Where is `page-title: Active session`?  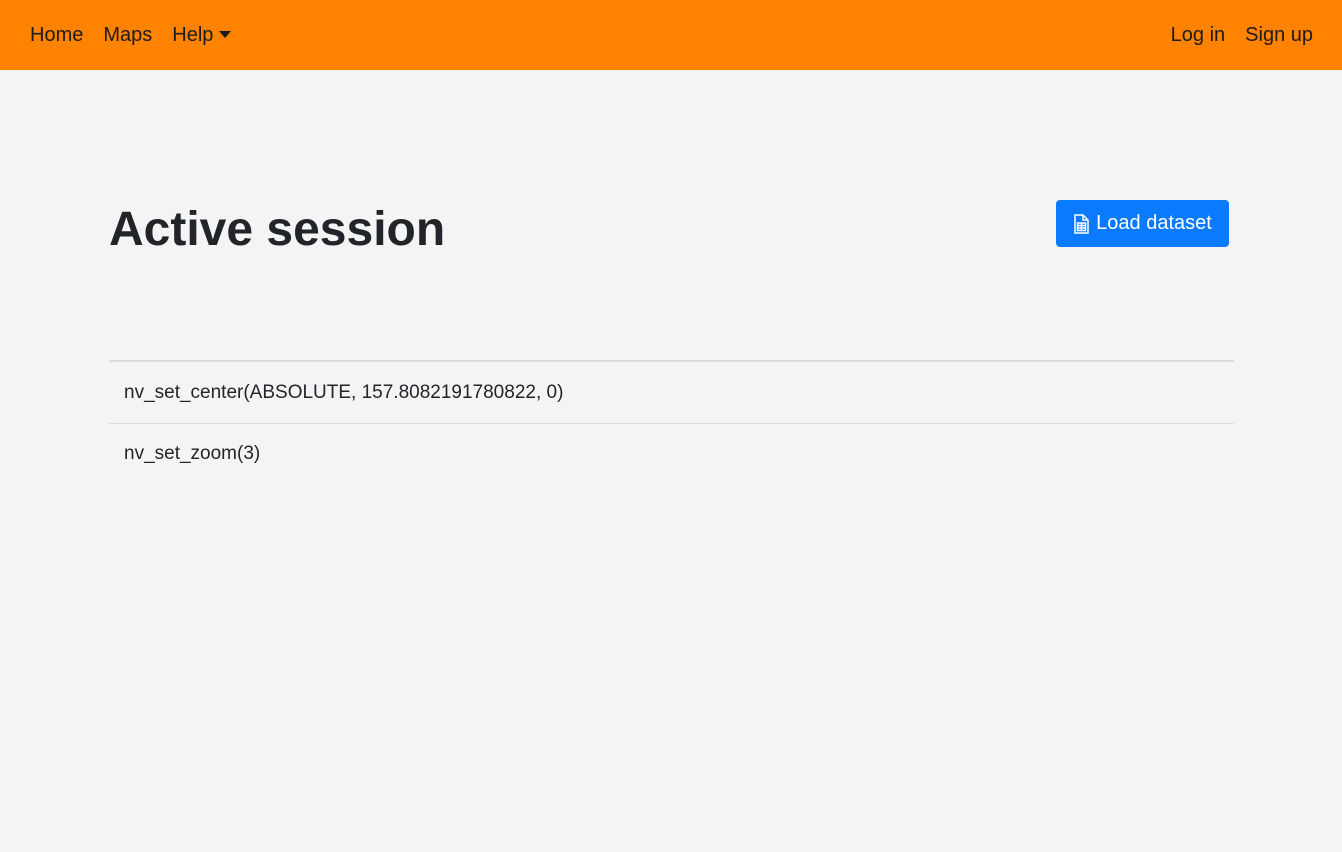 page-title: Active session is located at coordinates (277, 229).